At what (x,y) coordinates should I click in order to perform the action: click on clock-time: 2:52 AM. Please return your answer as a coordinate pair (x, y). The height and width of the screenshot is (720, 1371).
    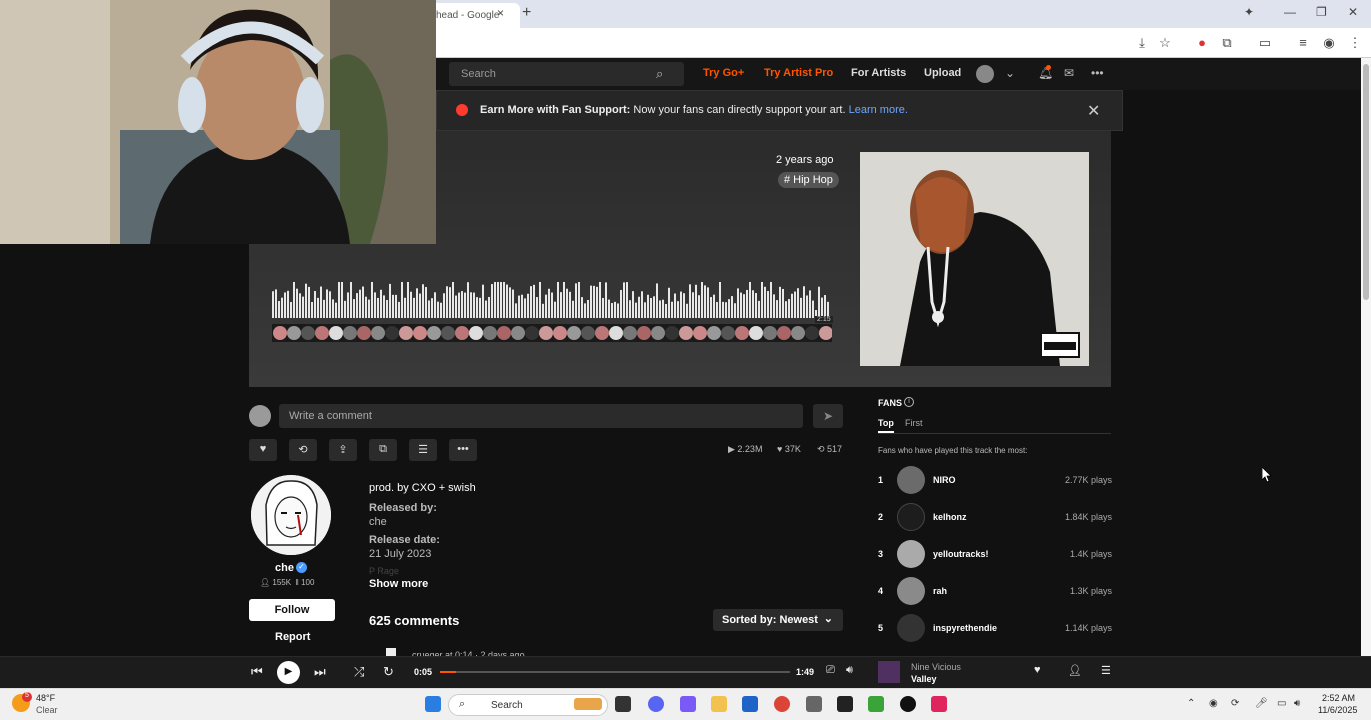
    Looking at the image, I should click on (1338, 698).